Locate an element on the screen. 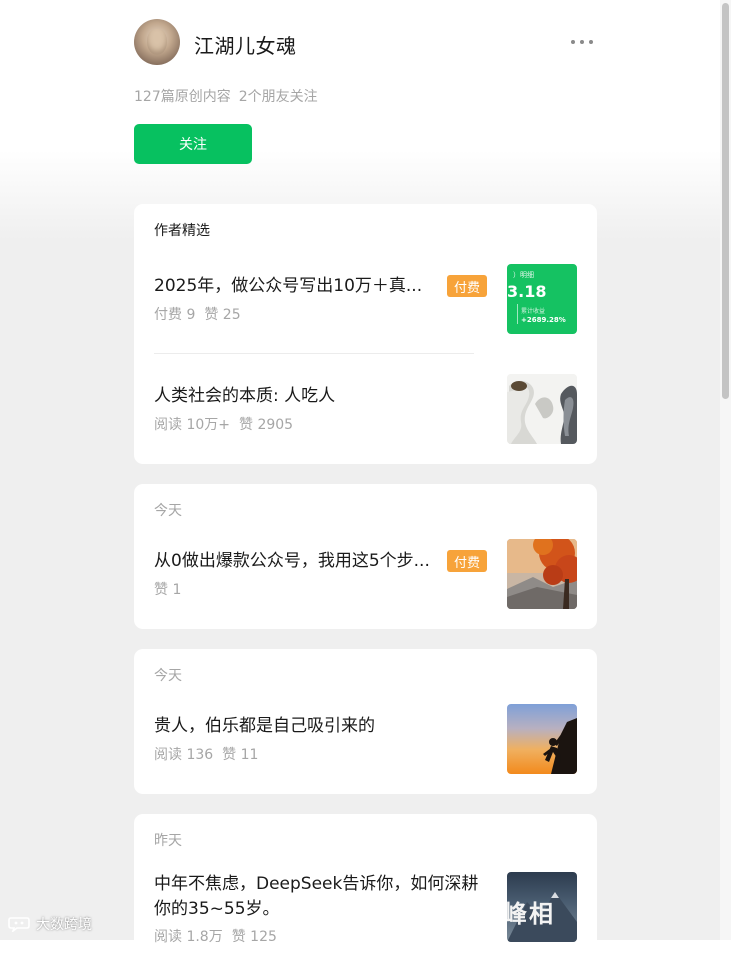 The height and width of the screenshot is (954, 731). featured-label: 作者精选 is located at coordinates (182, 231).